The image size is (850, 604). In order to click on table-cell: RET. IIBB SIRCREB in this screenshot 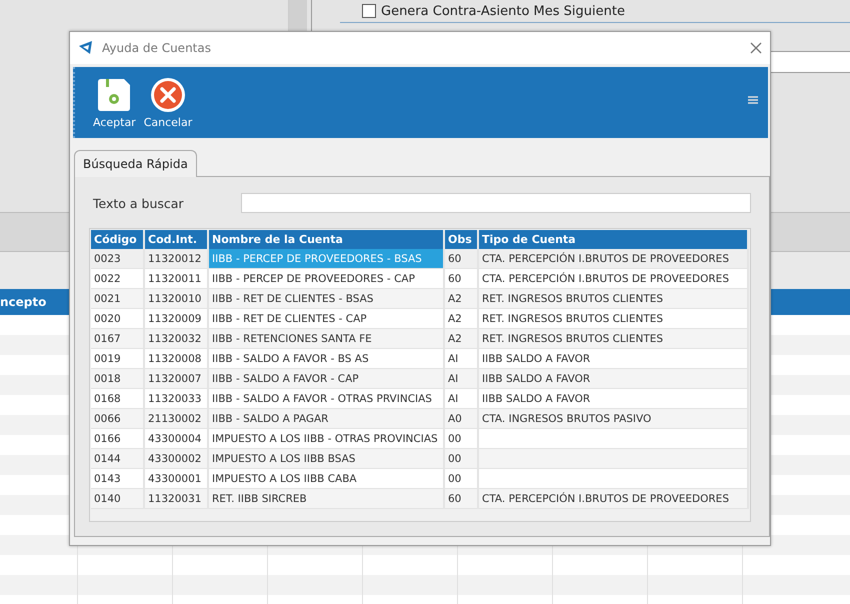, I will do `click(326, 498)`.